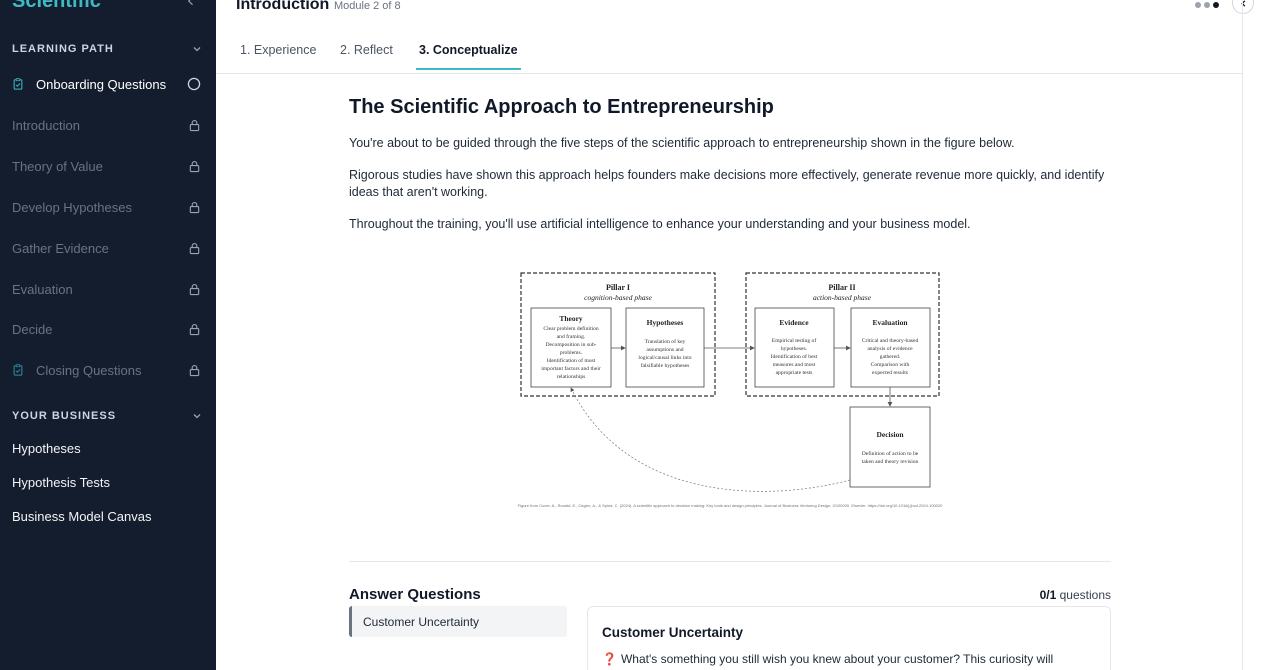  I want to click on question-card-title: Customer Uncertainty, so click(673, 632).